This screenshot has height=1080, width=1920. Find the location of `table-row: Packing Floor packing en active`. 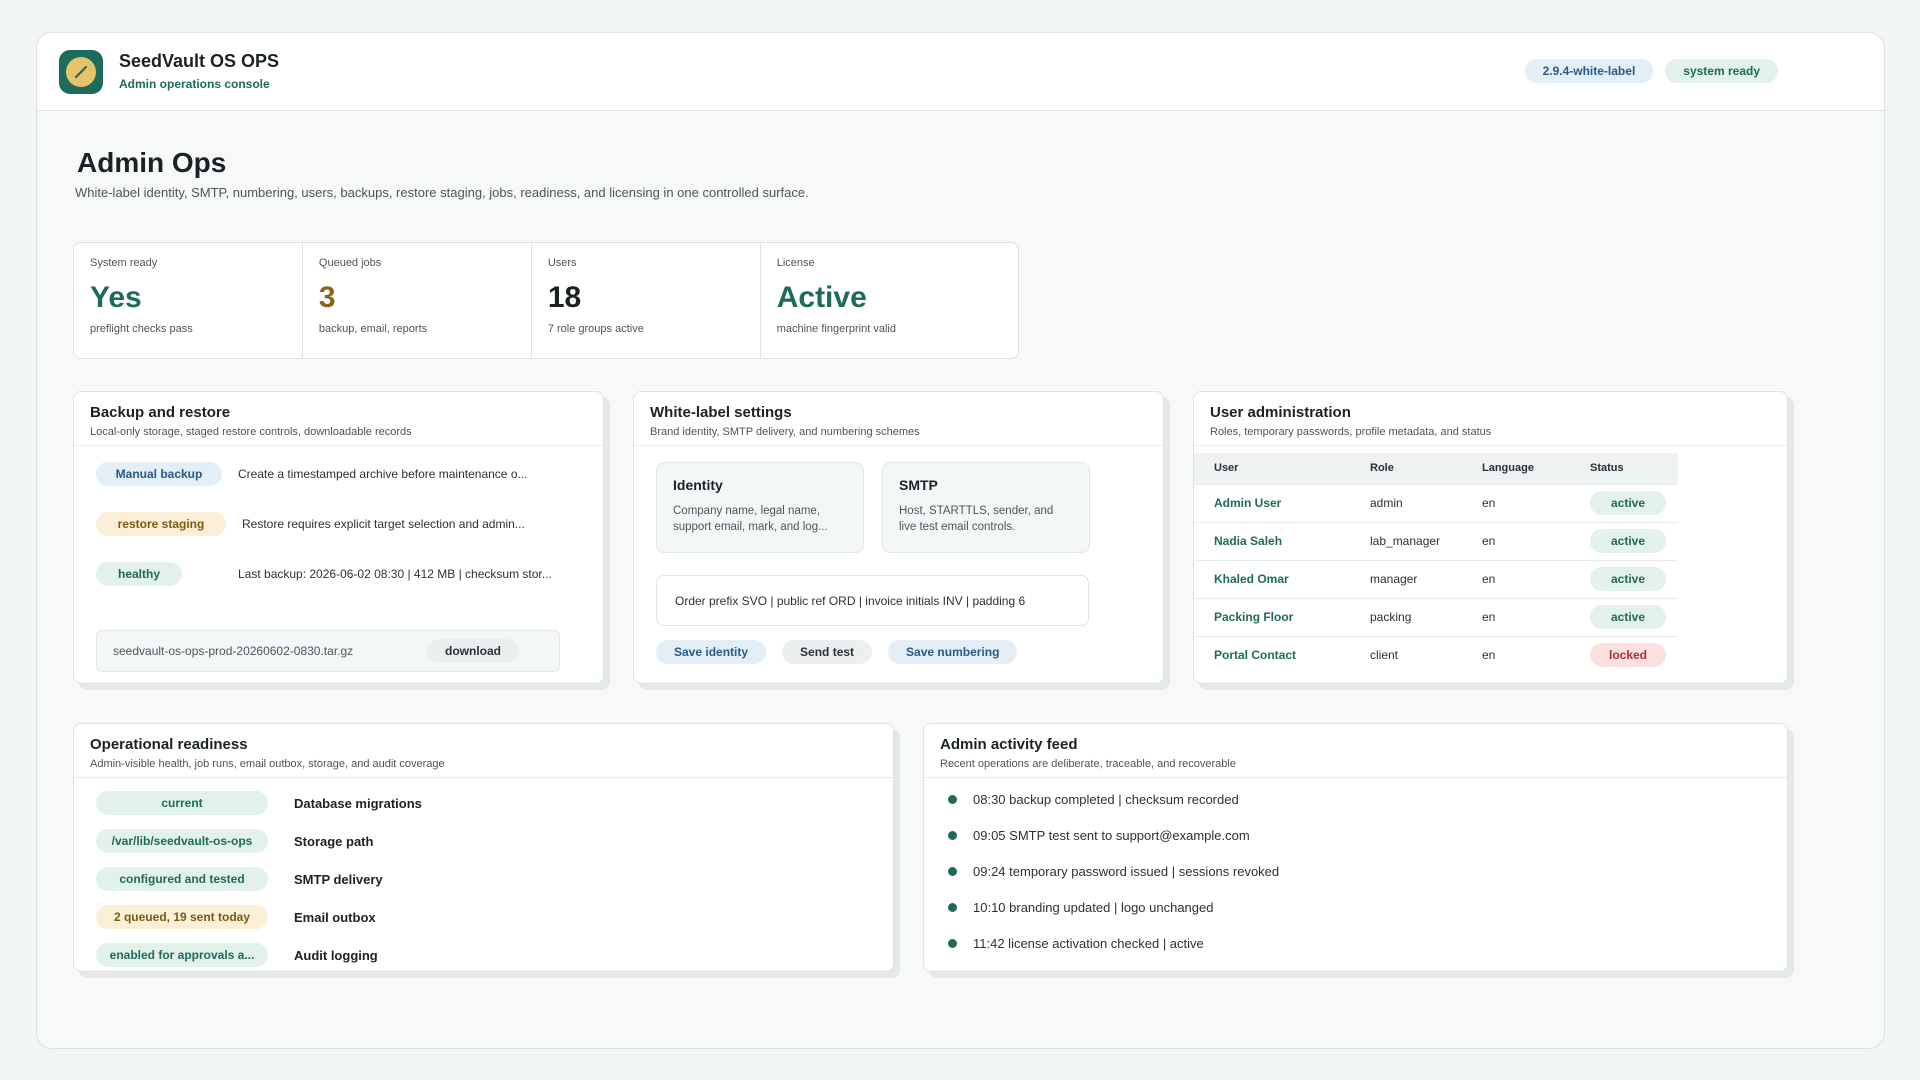

table-row: Packing Floor packing en active is located at coordinates (1436, 616).